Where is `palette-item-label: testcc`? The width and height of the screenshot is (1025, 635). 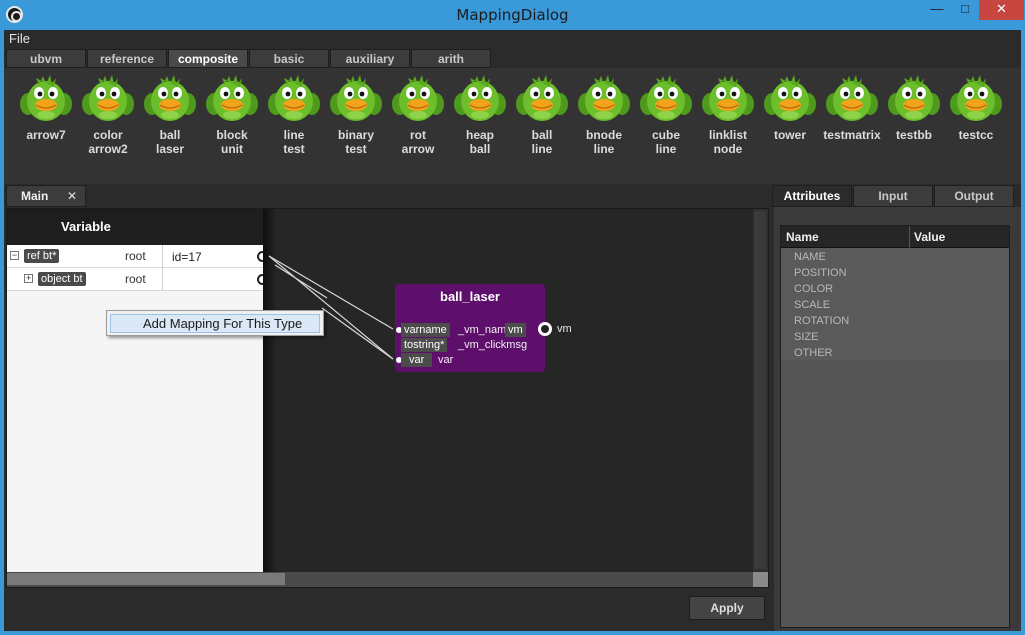 palette-item-label: testcc is located at coordinates (976, 135).